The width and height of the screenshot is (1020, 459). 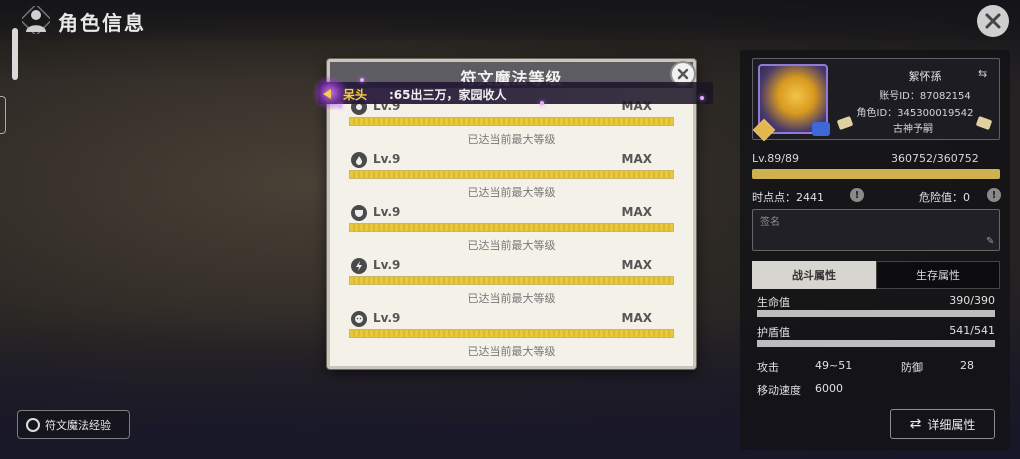 I want to click on switch-icon: ⇆, so click(x=982, y=73).